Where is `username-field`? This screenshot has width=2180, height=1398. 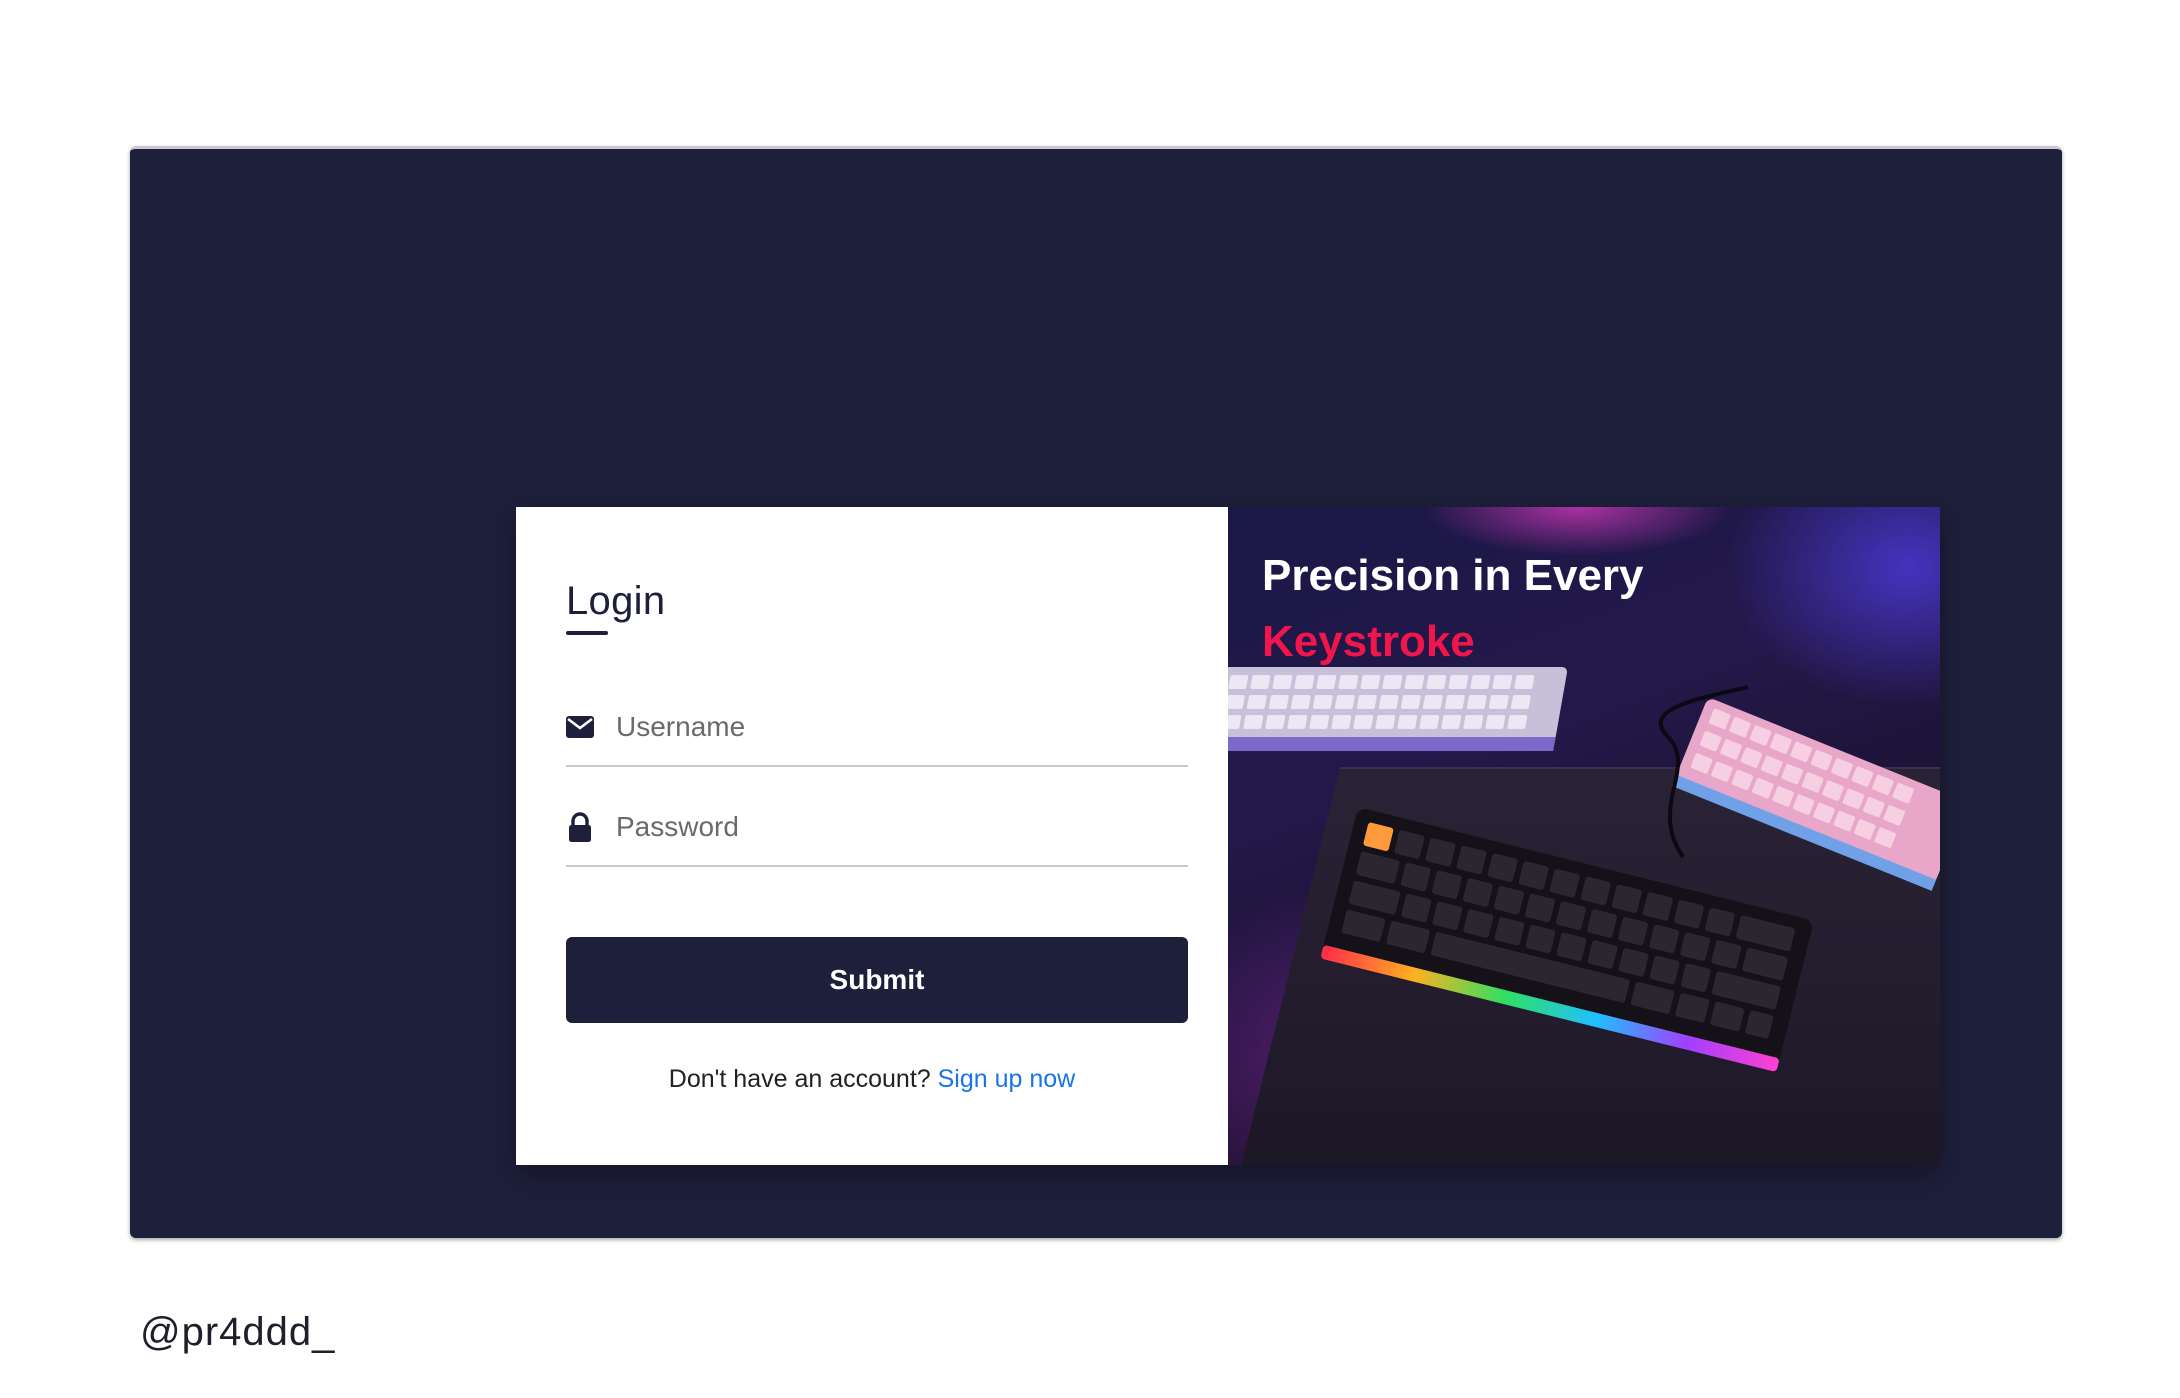
username-field is located at coordinates (877, 728).